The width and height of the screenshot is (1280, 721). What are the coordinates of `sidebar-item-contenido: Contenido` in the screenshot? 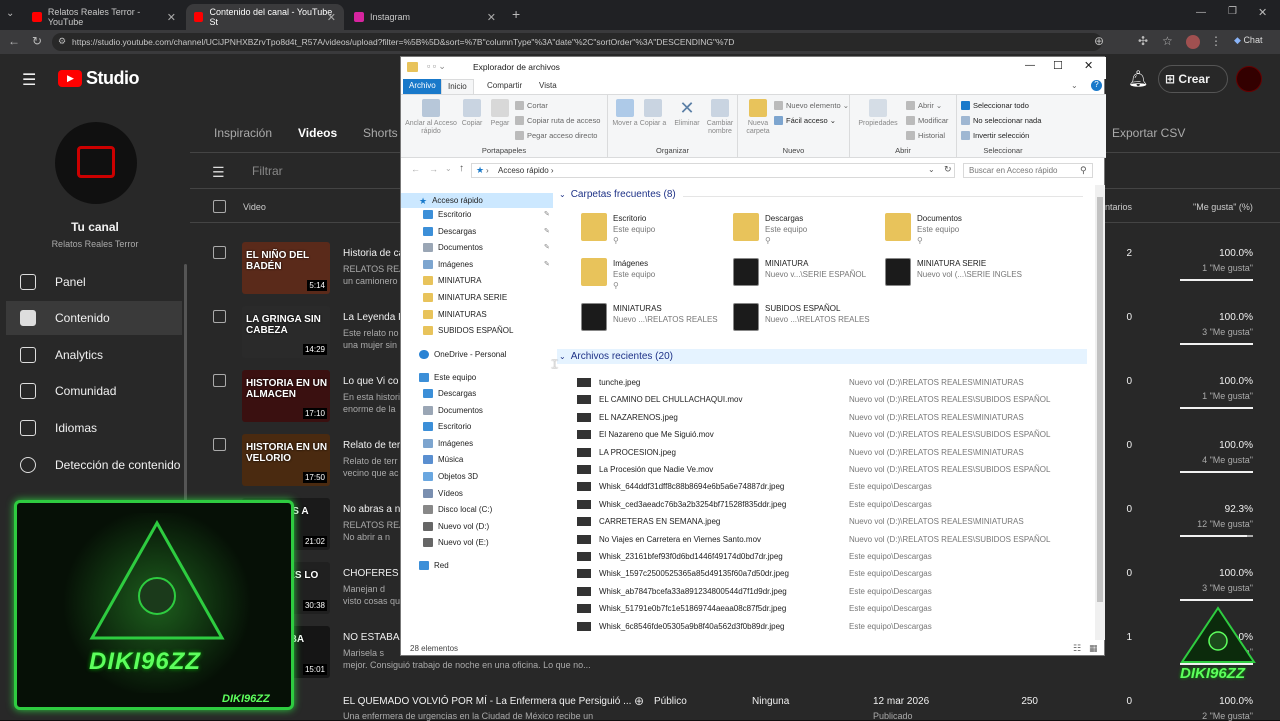 It's located at (65, 318).